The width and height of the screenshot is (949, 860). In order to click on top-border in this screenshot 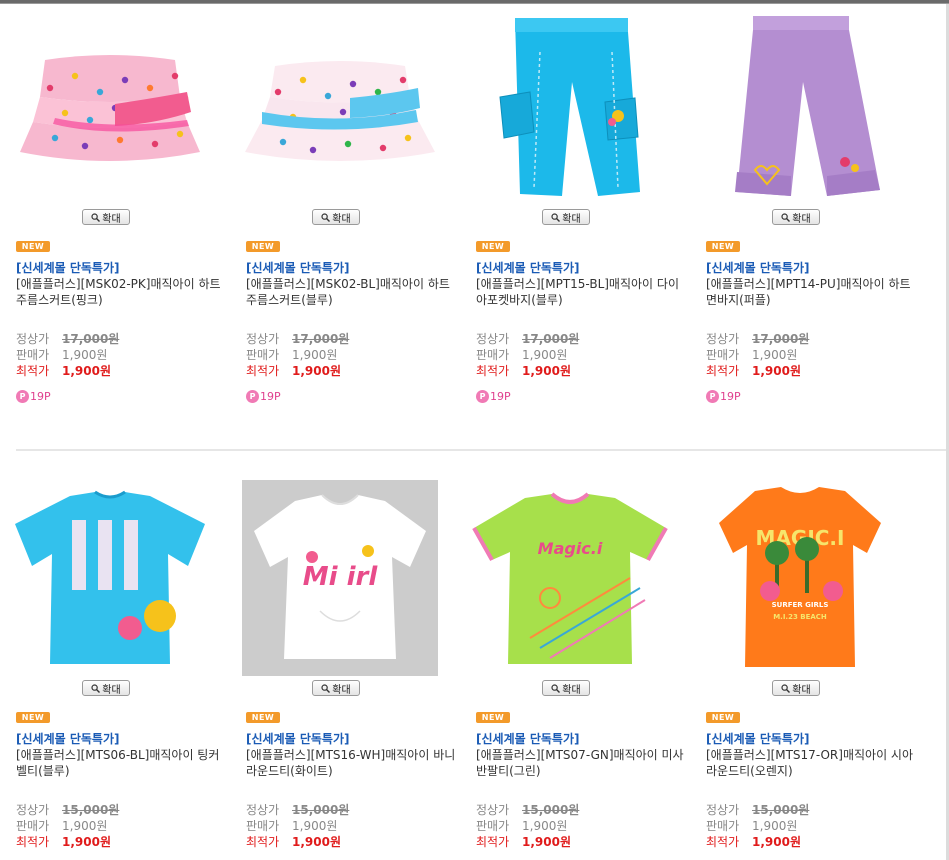, I will do `click(474, 2)`.